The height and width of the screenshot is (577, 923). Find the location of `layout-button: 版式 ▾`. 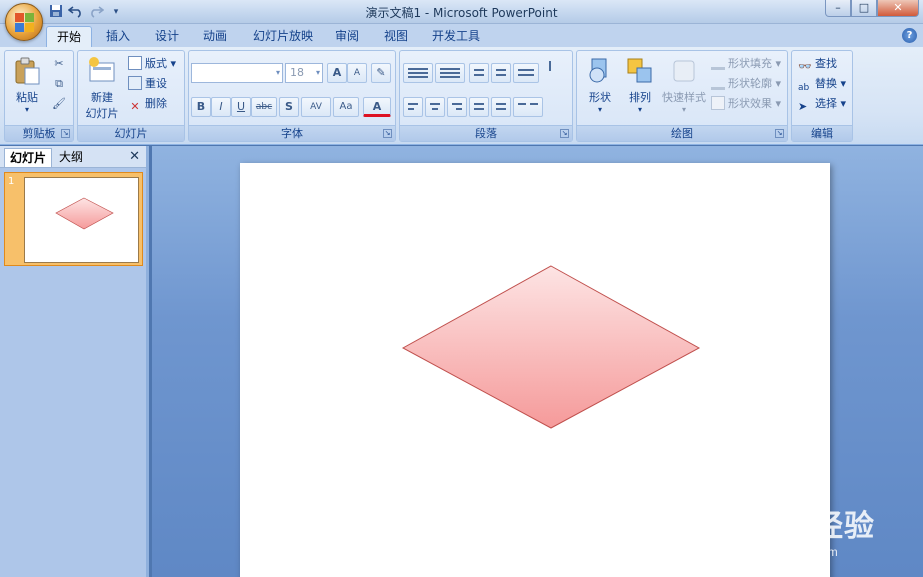

layout-button: 版式 ▾ is located at coordinates (152, 64).